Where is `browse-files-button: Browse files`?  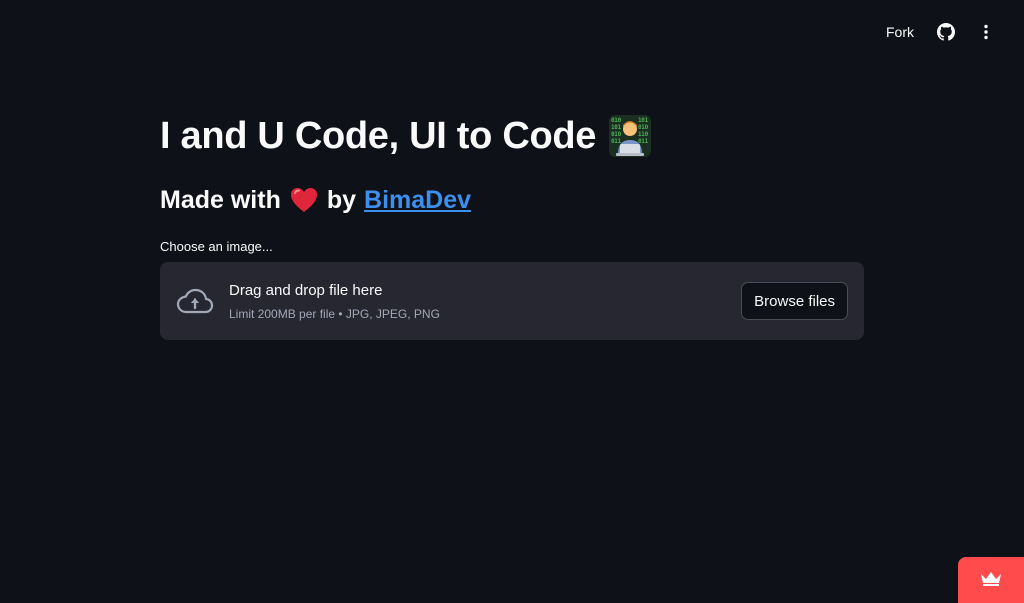
browse-files-button: Browse files is located at coordinates (794, 301).